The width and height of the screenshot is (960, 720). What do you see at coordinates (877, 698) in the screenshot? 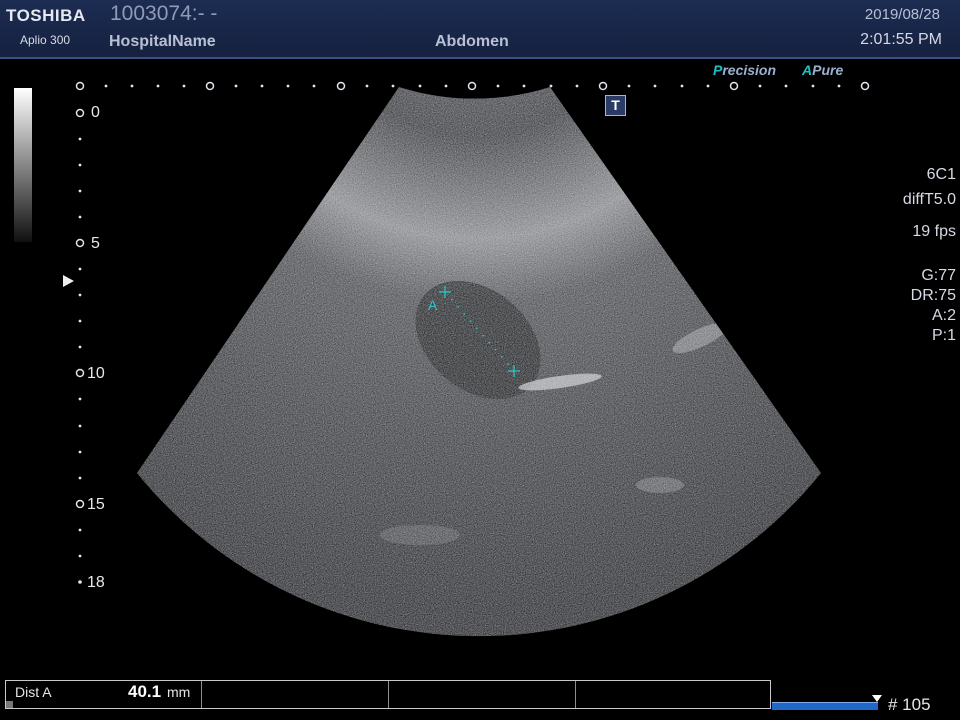
I see `cine-marker-icon` at bounding box center [877, 698].